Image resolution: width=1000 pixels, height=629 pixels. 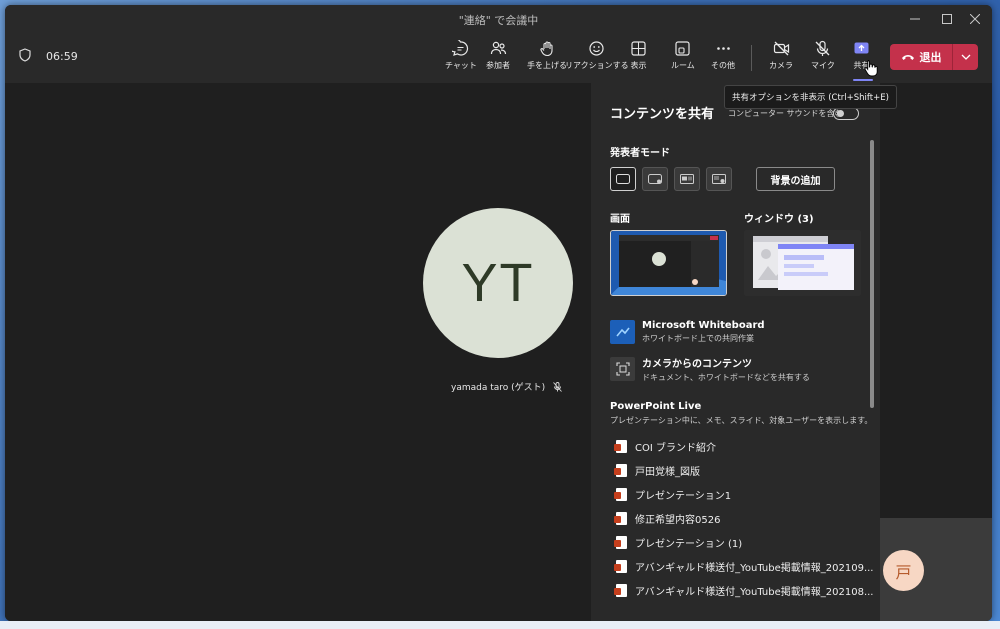 I want to click on more-button: その他, so click(x=723, y=60).